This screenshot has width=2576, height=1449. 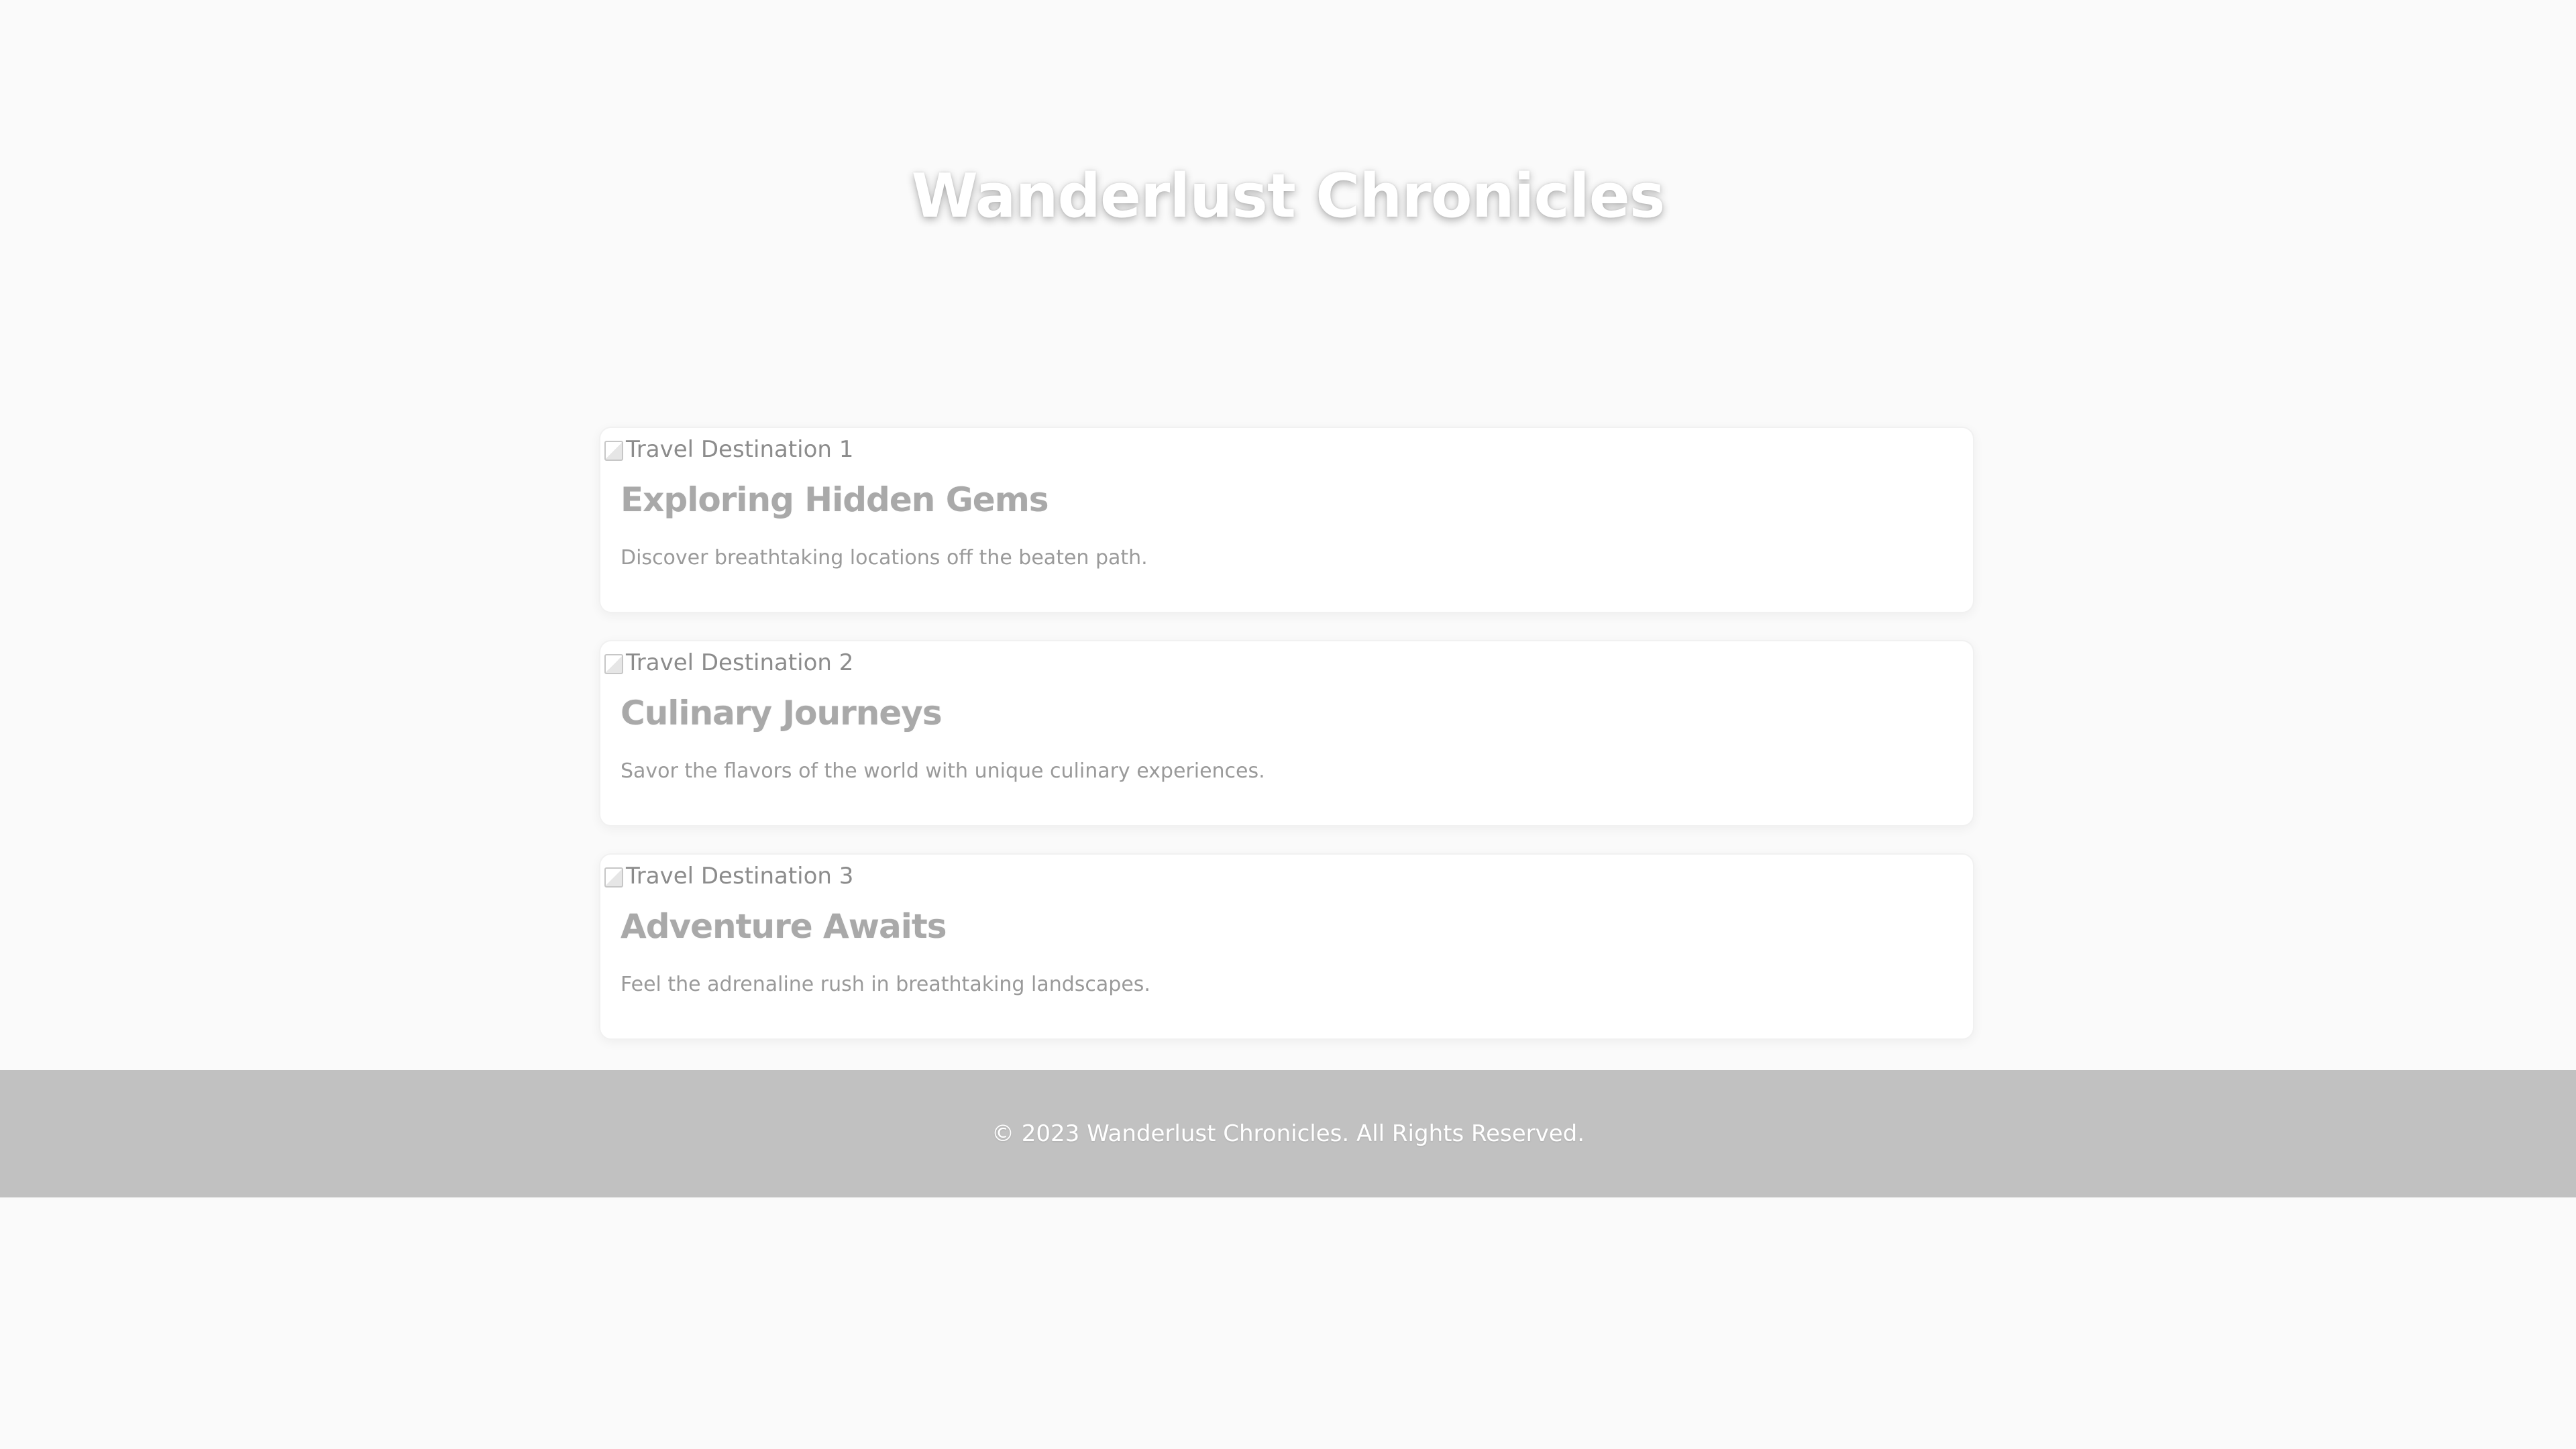 I want to click on post-image-alt-text: Travel Destination 3, so click(x=740, y=876).